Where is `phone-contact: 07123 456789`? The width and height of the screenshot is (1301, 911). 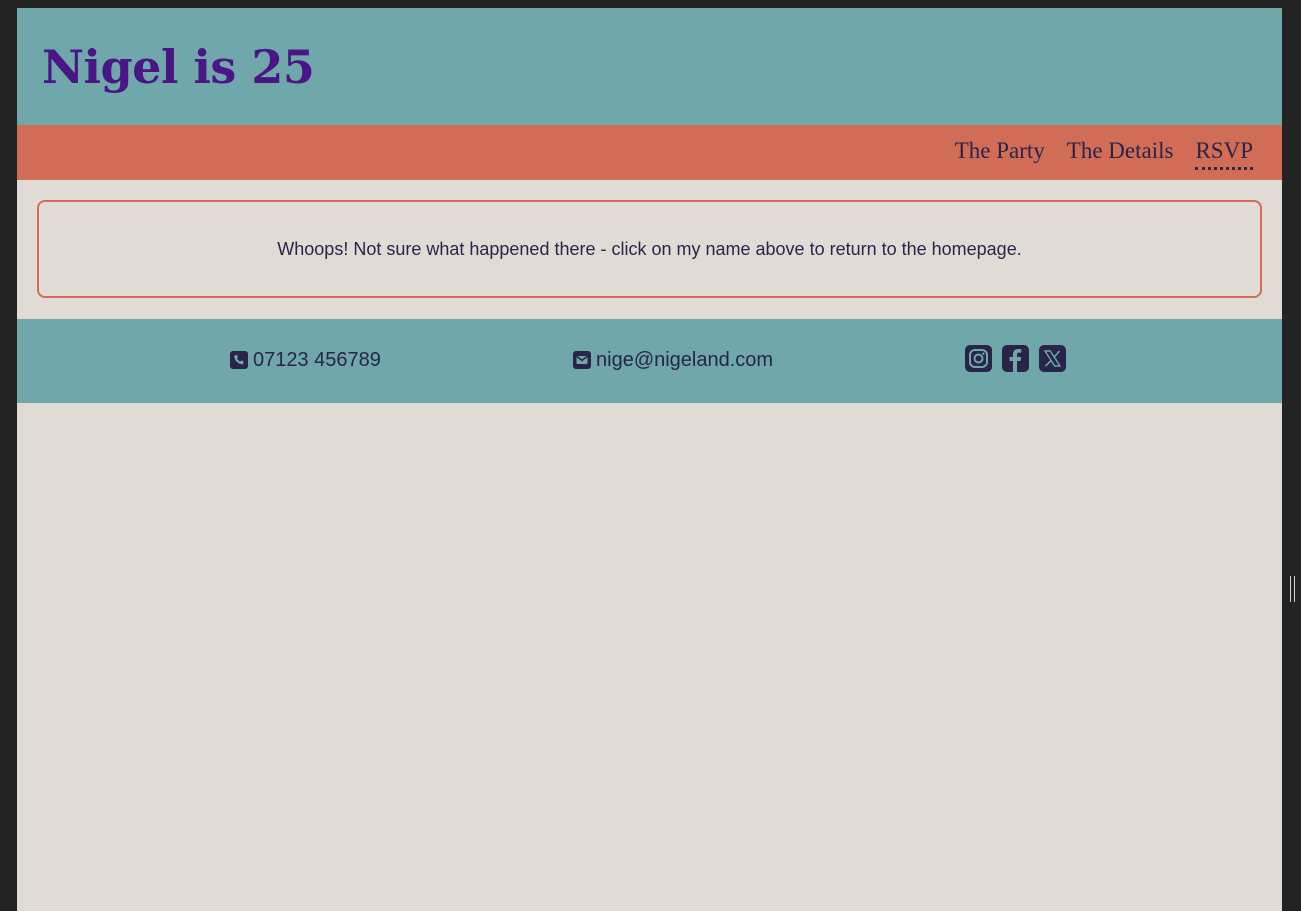
phone-contact: 07123 456789 is located at coordinates (305, 360).